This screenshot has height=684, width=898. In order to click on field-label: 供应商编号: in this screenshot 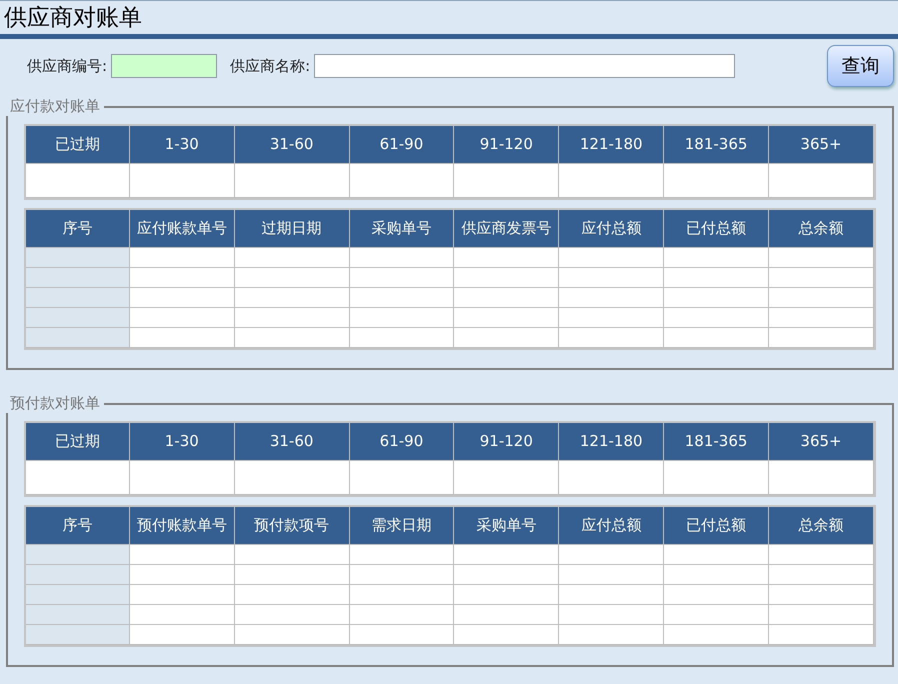, I will do `click(67, 66)`.